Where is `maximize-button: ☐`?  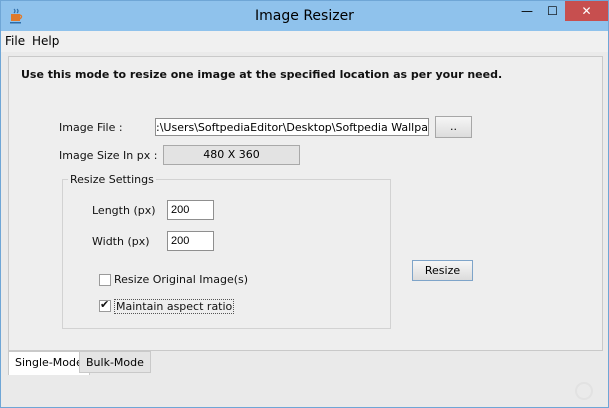 maximize-button: ☐ is located at coordinates (552, 11).